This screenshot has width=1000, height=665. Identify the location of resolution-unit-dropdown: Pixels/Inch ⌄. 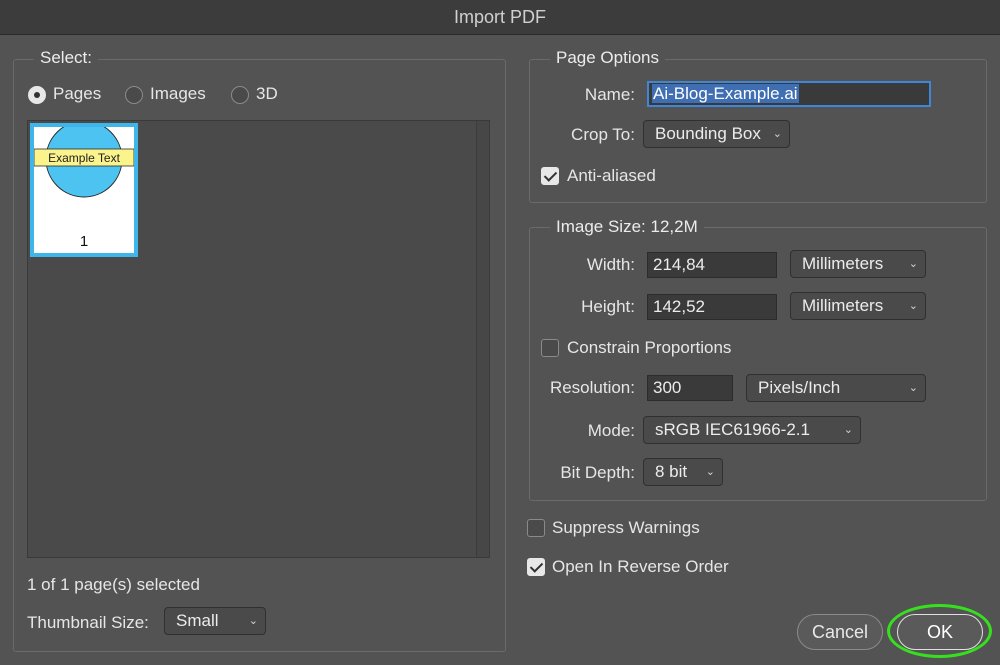
(836, 388).